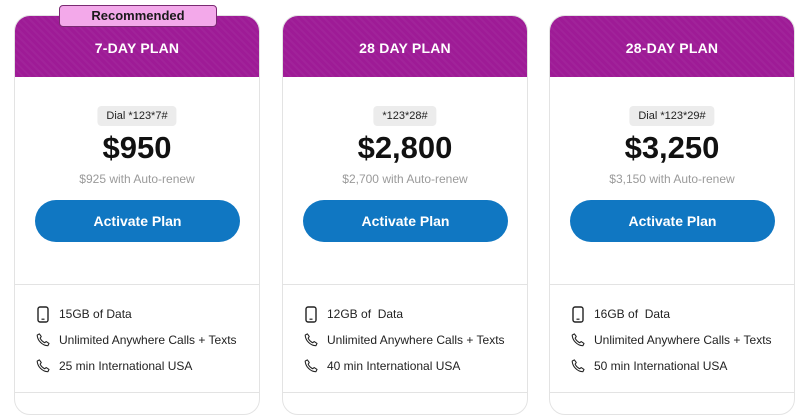 The image size is (800, 415). What do you see at coordinates (394, 366) in the screenshot?
I see `feature-text: 40 min International USA` at bounding box center [394, 366].